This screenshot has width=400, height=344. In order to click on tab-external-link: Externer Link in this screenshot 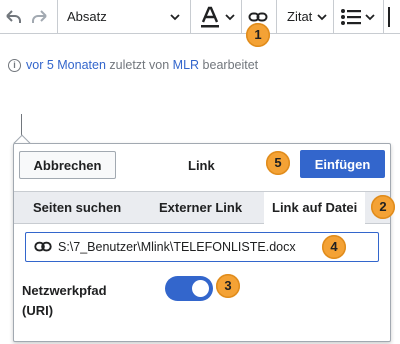, I will do `click(200, 207)`.